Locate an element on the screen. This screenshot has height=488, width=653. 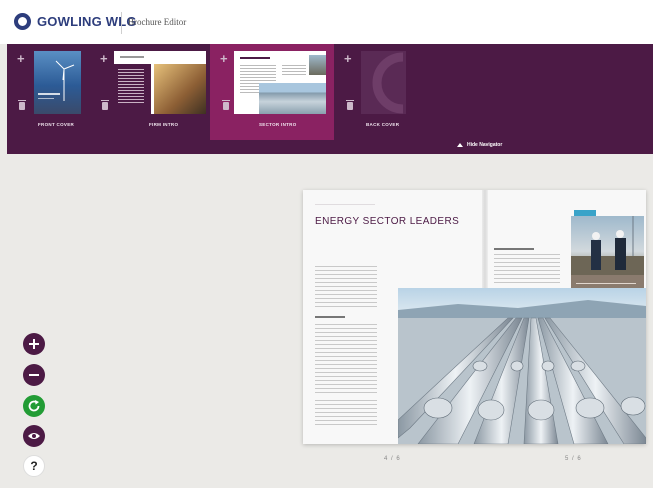
page-thumb-back-cover: + BACK COVER is located at coordinates (379, 92).